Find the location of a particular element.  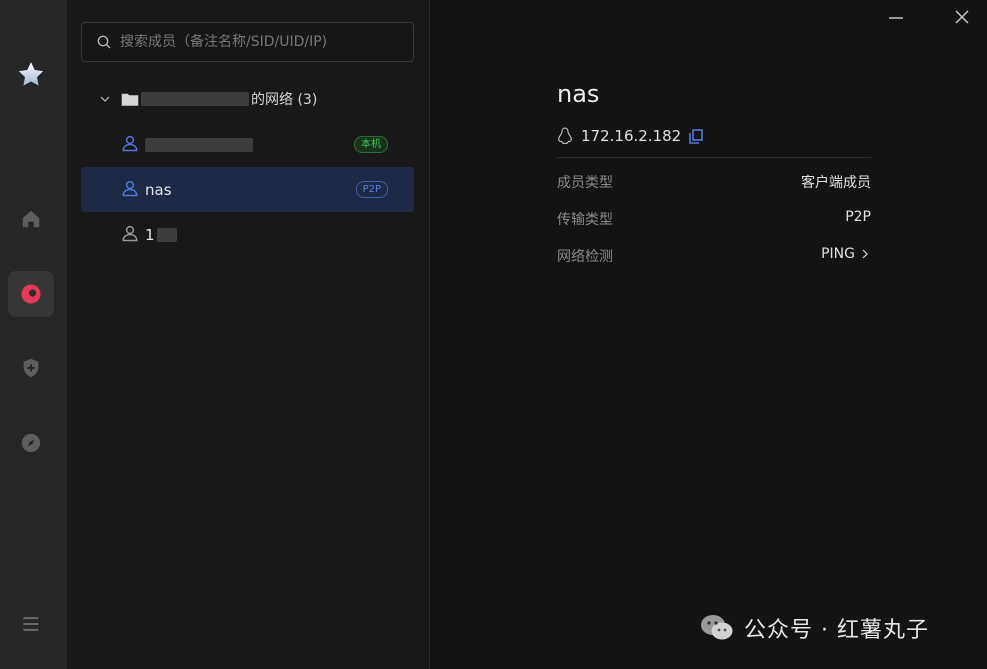

member-name: nas is located at coordinates (158, 189).